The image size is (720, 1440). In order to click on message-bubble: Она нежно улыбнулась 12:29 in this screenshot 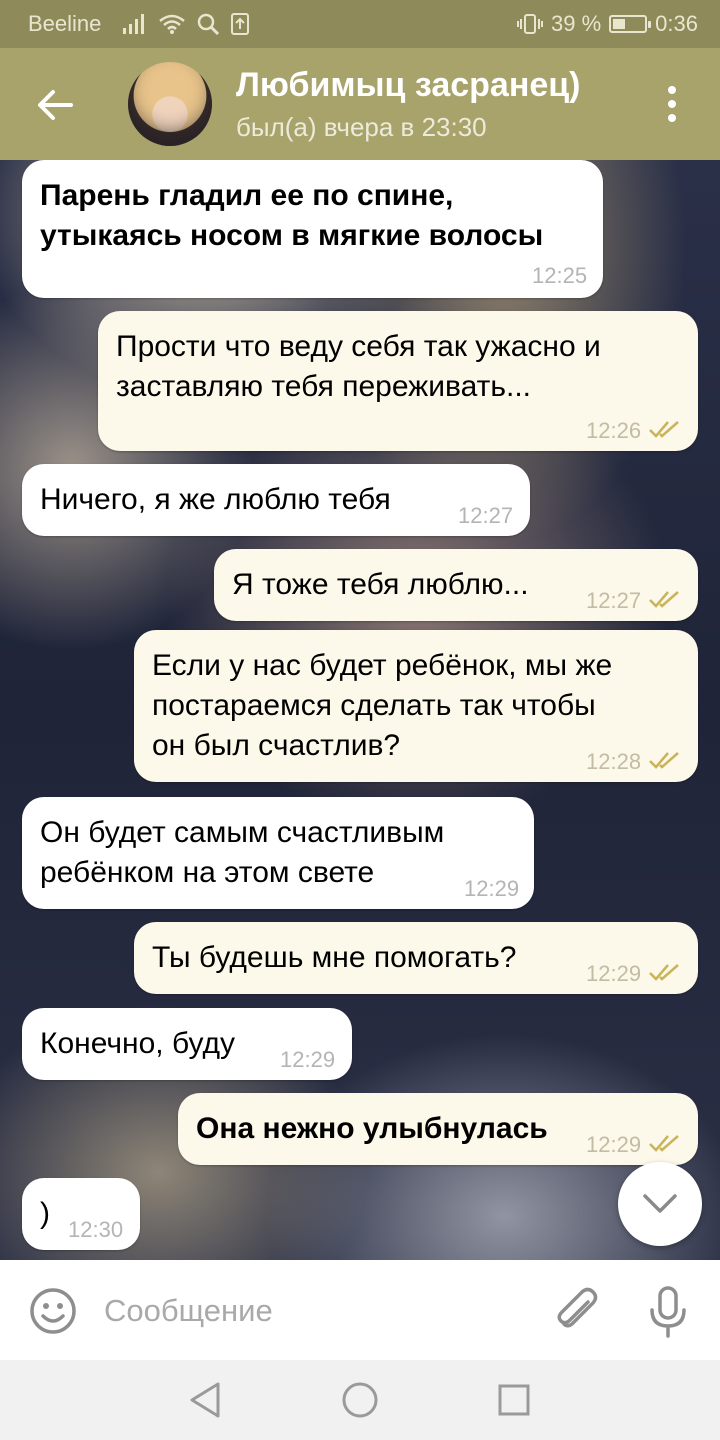, I will do `click(438, 1129)`.